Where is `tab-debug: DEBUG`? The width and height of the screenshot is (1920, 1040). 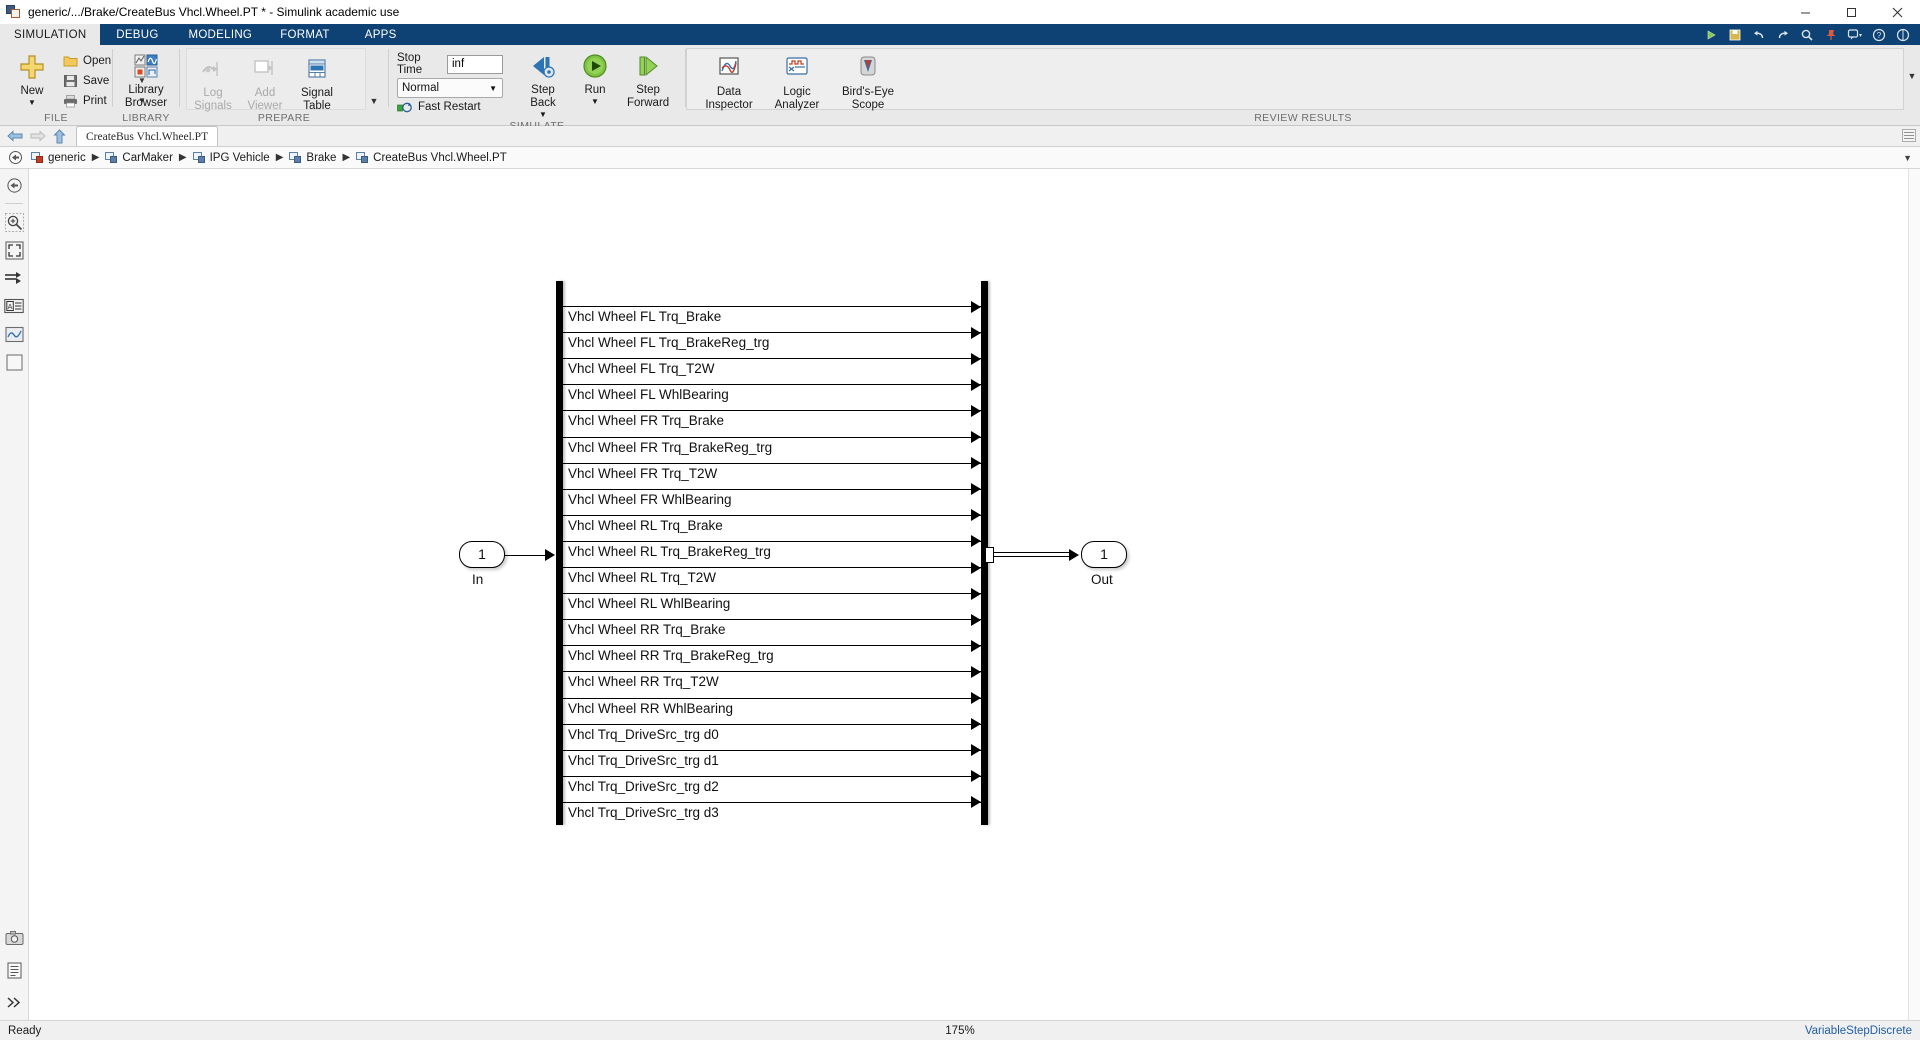
tab-debug: DEBUG is located at coordinates (137, 34).